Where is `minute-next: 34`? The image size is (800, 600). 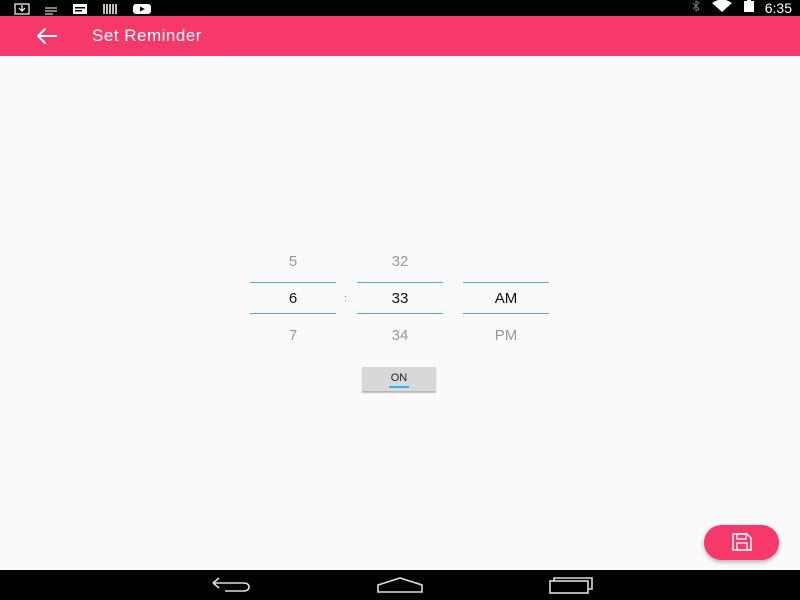 minute-next: 34 is located at coordinates (400, 335).